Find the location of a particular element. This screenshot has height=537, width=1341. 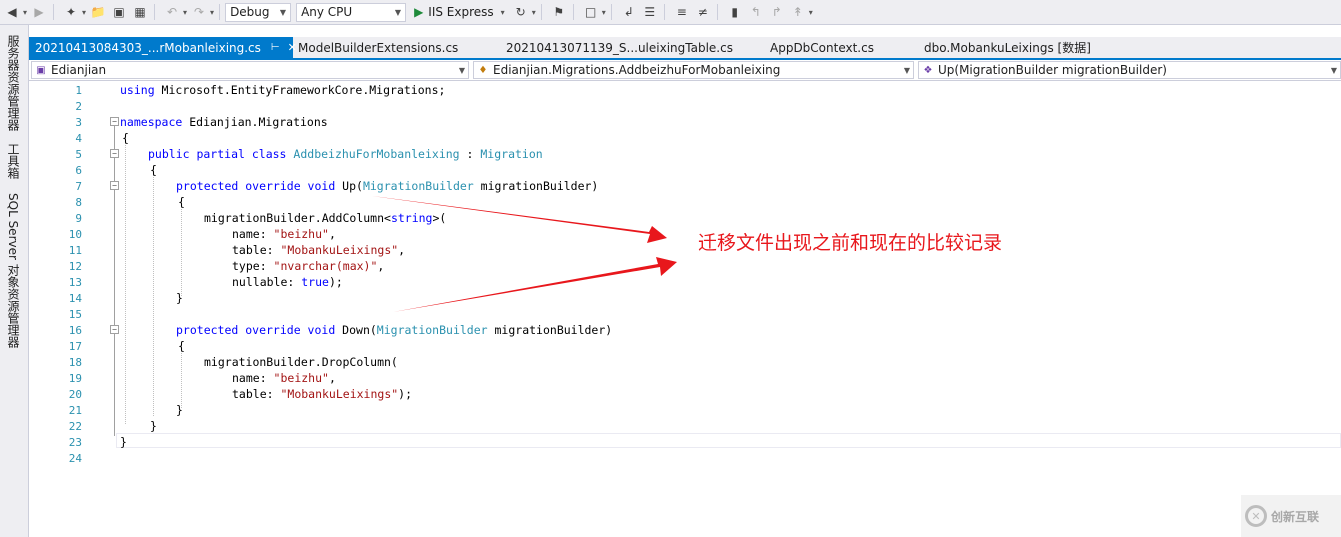

watermark-text: 创新互联 is located at coordinates (1295, 516).